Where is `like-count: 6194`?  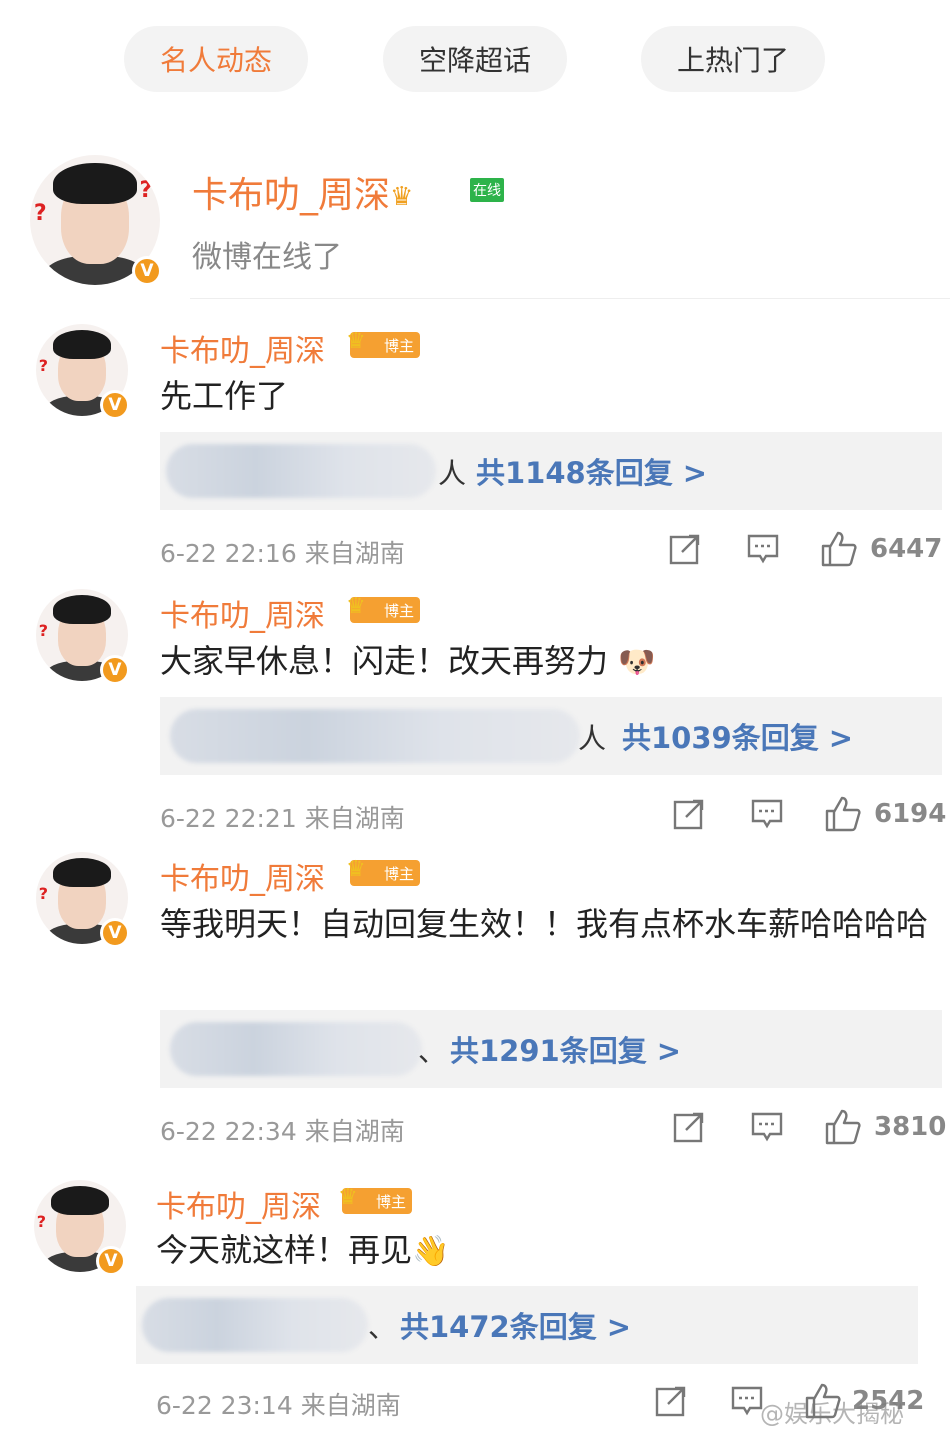
like-count: 6194 is located at coordinates (910, 814).